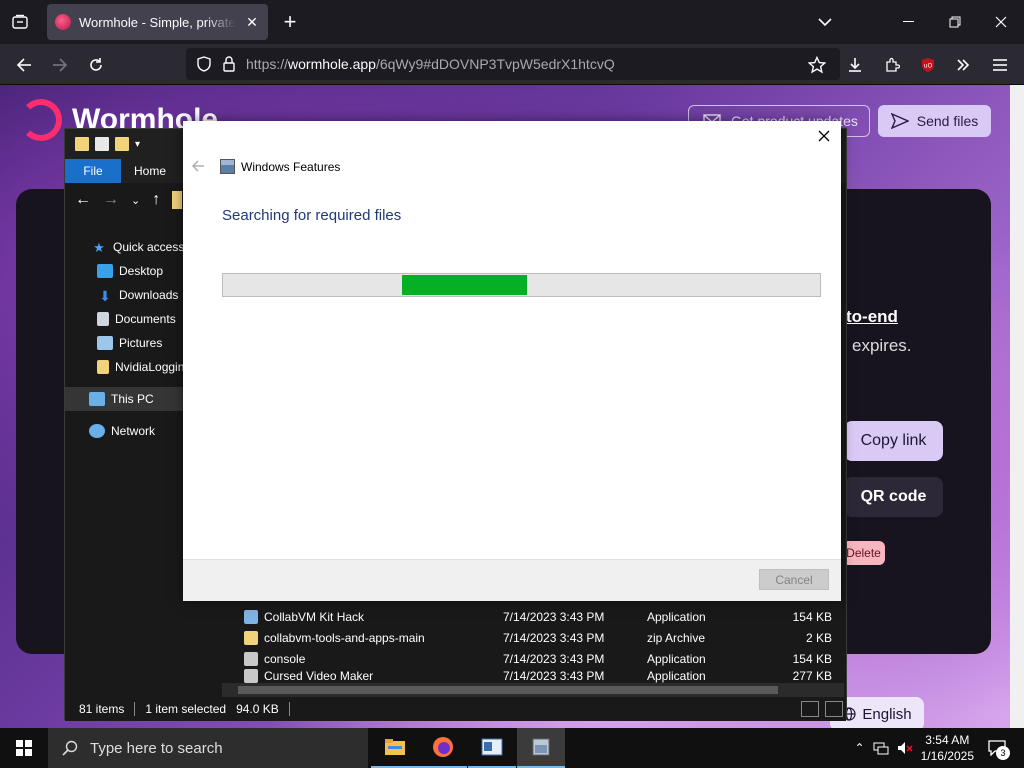  Describe the element at coordinates (541, 748) in the screenshot. I see `taskbar-app-windows-features` at that location.